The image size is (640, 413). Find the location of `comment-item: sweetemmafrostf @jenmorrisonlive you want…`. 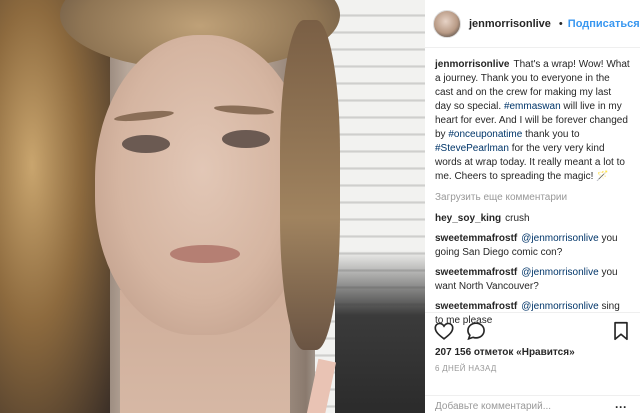

comment-item: sweetemmafrostf @jenmorrisonlive you want… is located at coordinates (532, 280).